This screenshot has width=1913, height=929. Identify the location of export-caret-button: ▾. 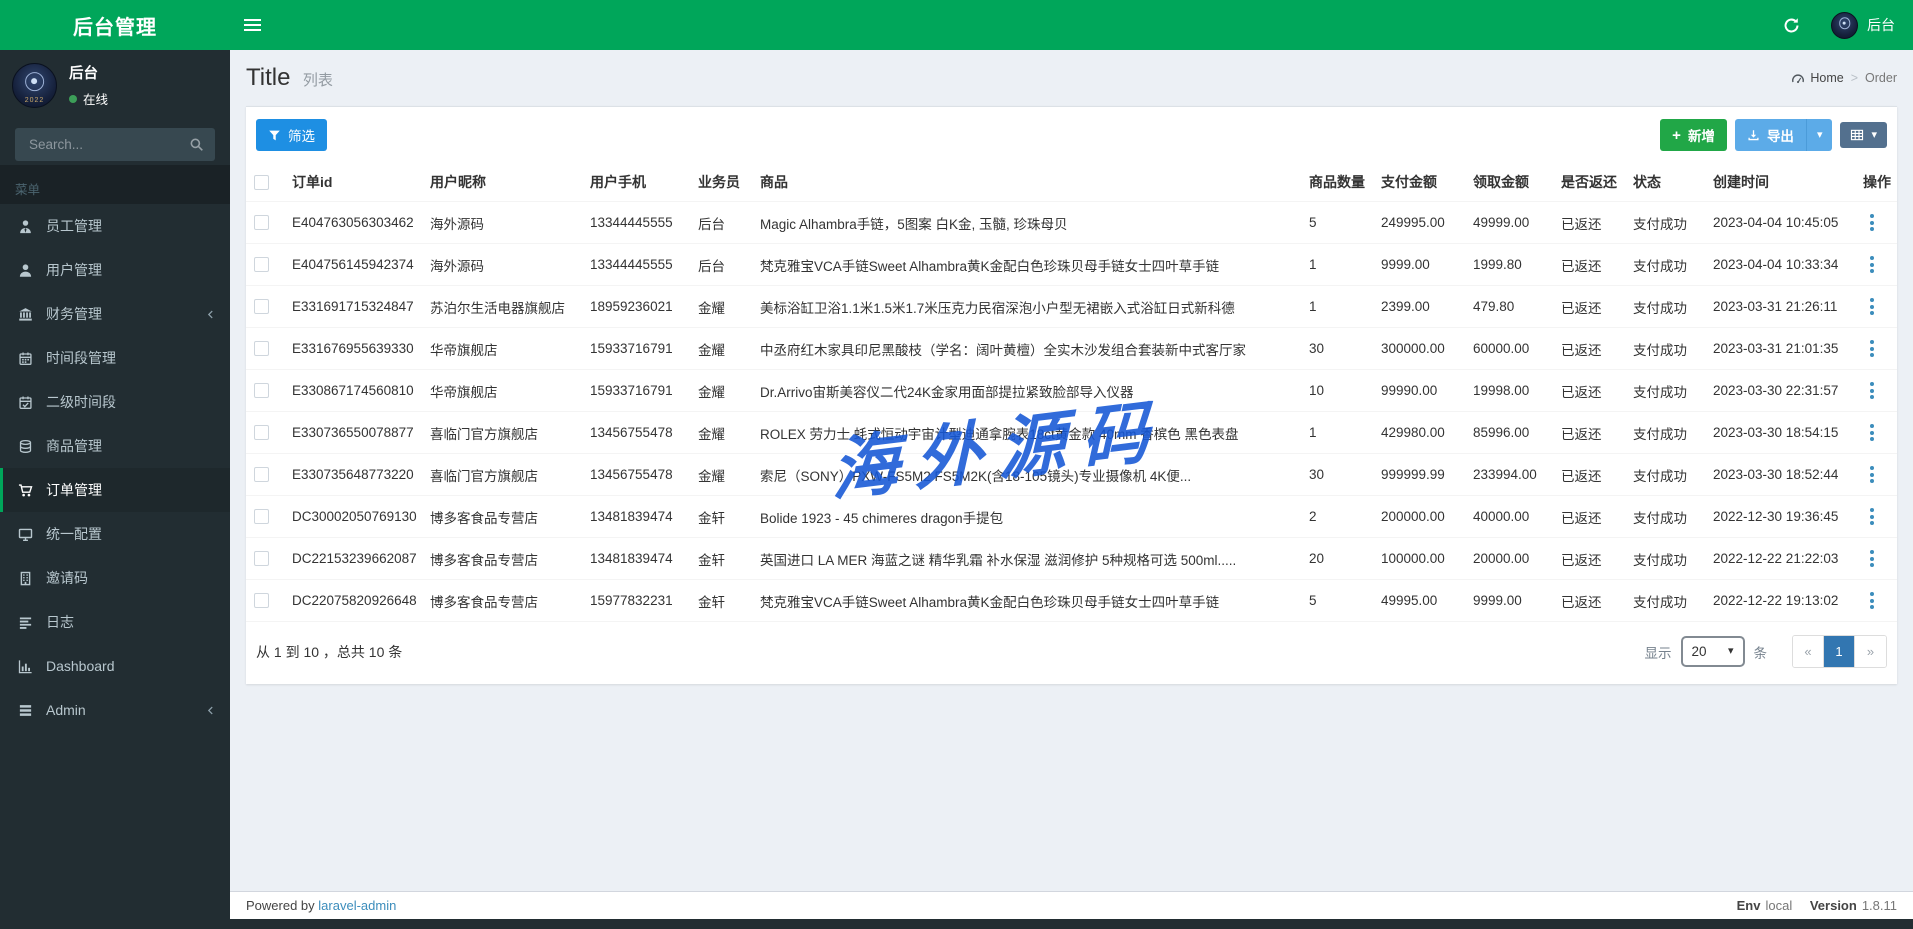
(1819, 135).